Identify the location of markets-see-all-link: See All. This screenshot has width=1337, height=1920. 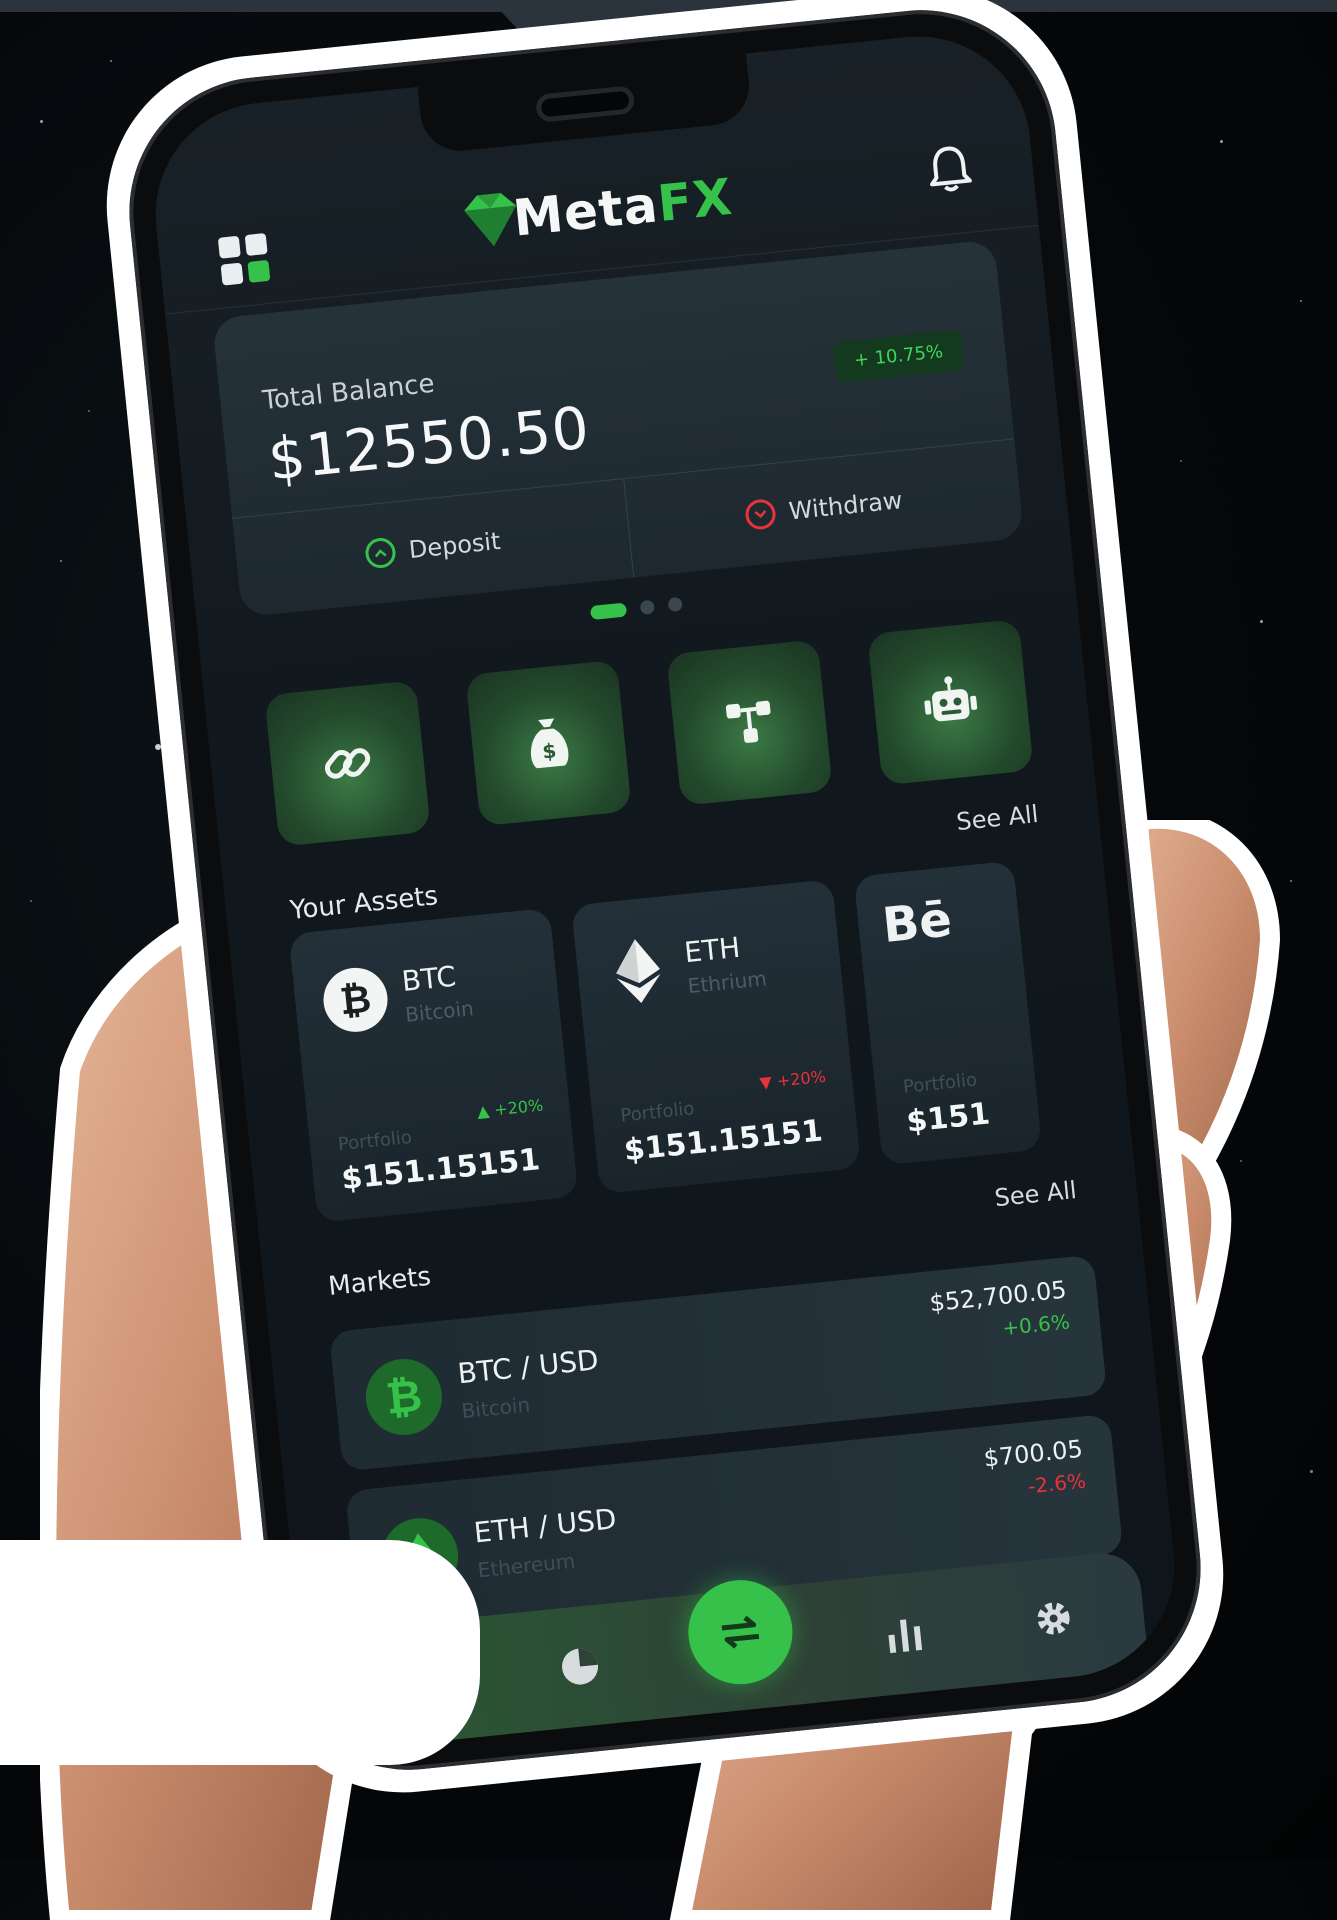
(1035, 1194).